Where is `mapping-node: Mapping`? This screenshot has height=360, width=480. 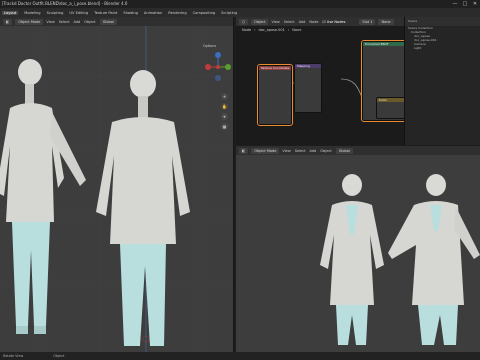 mapping-node: Mapping is located at coordinates (308, 88).